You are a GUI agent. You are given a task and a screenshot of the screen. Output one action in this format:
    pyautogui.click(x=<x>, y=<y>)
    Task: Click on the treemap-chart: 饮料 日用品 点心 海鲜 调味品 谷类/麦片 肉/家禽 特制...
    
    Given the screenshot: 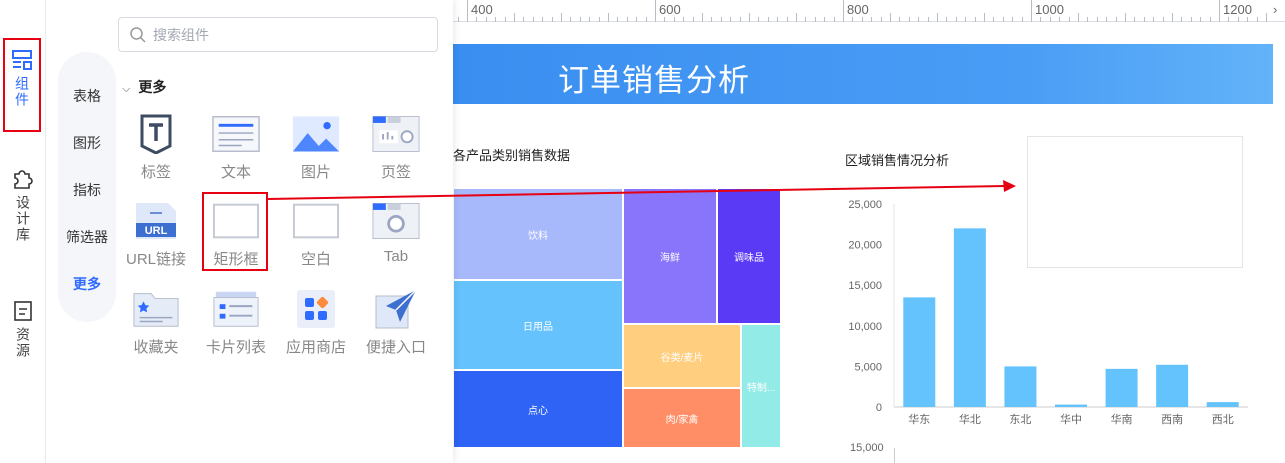 What is the action you would take?
    pyautogui.click(x=617, y=318)
    